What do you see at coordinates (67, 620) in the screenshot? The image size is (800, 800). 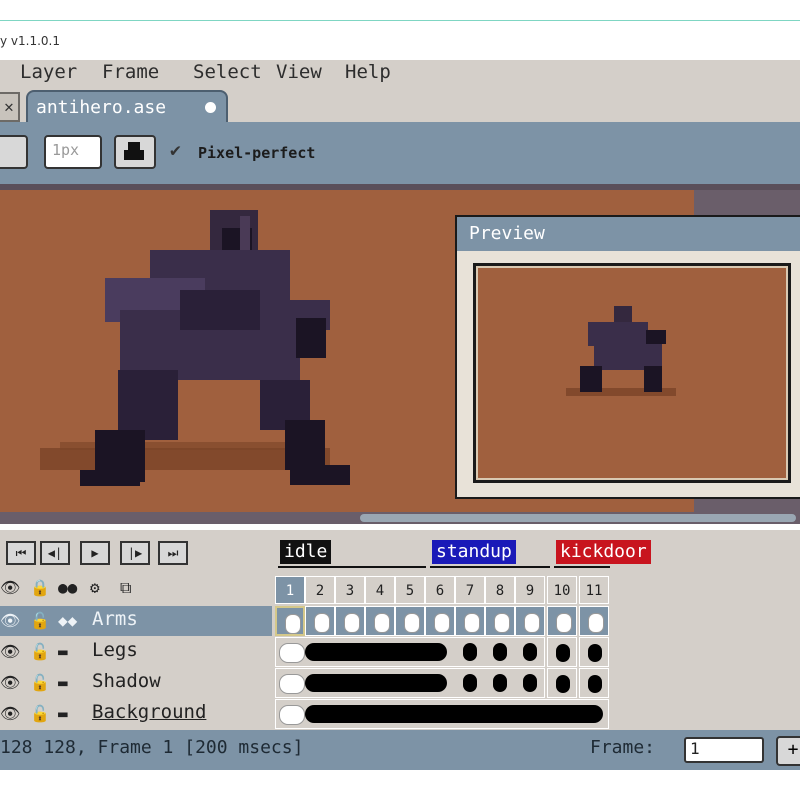 I see `continuous-icon: ◆◆` at bounding box center [67, 620].